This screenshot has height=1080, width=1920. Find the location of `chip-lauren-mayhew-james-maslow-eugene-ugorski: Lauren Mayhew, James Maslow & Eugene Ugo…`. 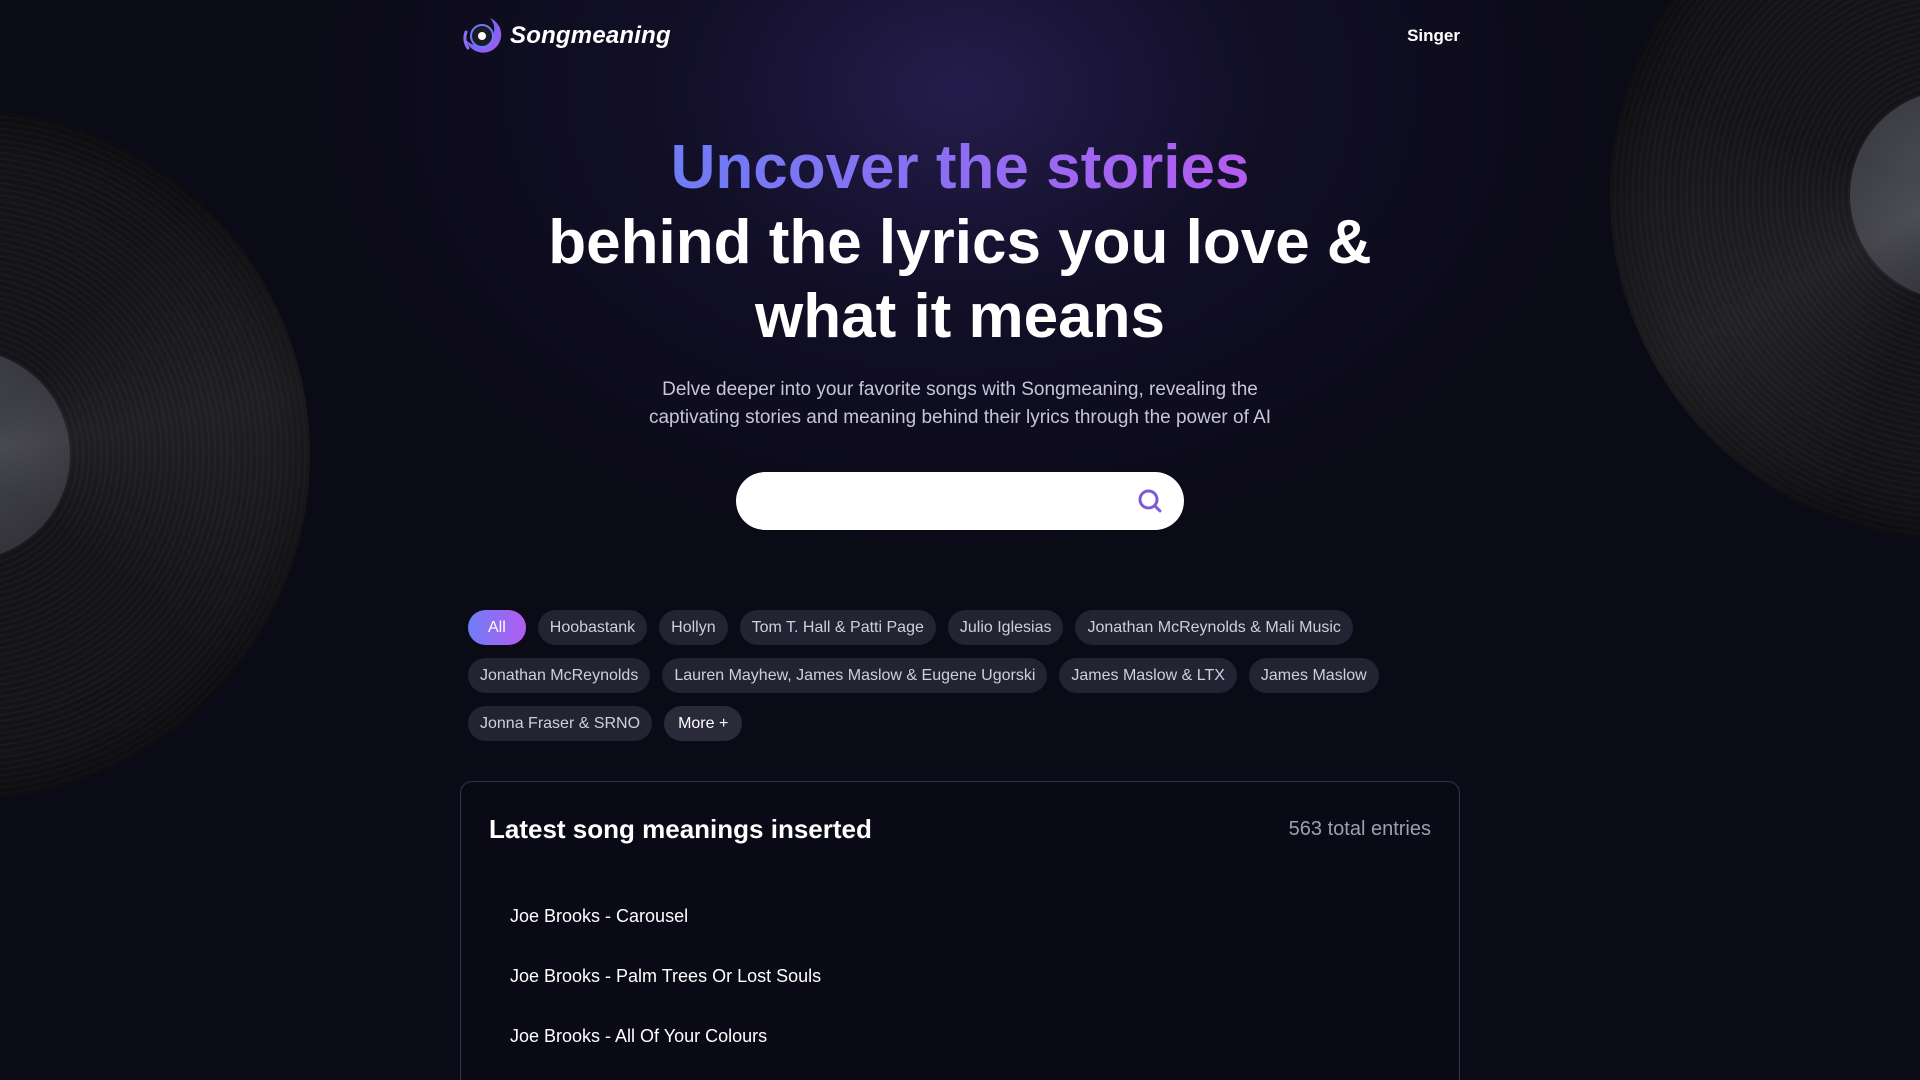

chip-lauren-mayhew-james-maslow-eugene-ugorski: Lauren Mayhew, James Maslow & Eugene Ugo… is located at coordinates (855, 675).